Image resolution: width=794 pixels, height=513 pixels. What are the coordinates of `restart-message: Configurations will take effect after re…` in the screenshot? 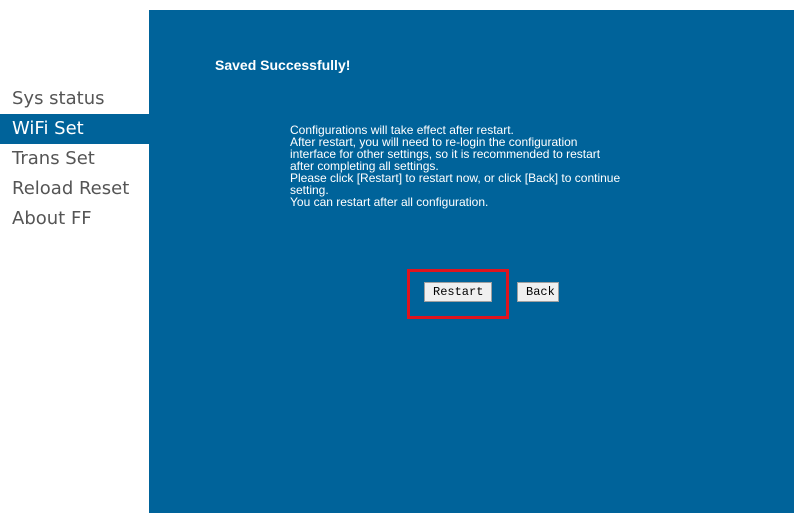 It's located at (500, 166).